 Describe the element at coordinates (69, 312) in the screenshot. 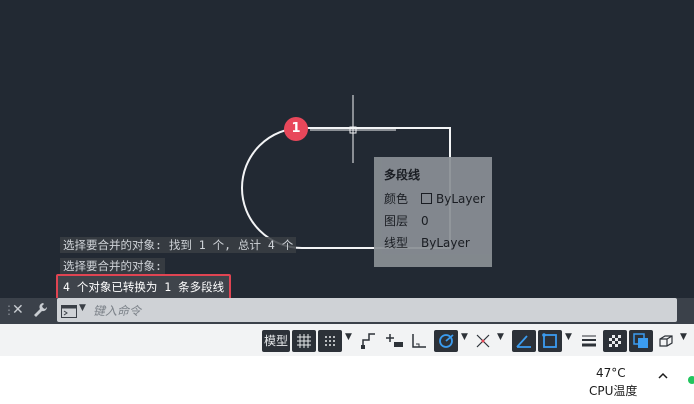

I see `command-prompt-icon` at that location.